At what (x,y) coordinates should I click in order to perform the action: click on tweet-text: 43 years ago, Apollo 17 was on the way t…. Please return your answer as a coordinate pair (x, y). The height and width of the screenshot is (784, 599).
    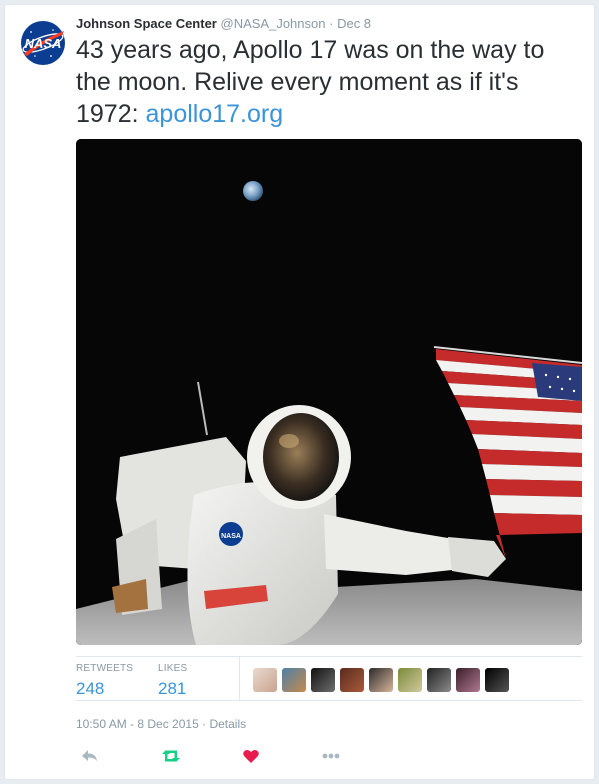
    Looking at the image, I should click on (331, 82).